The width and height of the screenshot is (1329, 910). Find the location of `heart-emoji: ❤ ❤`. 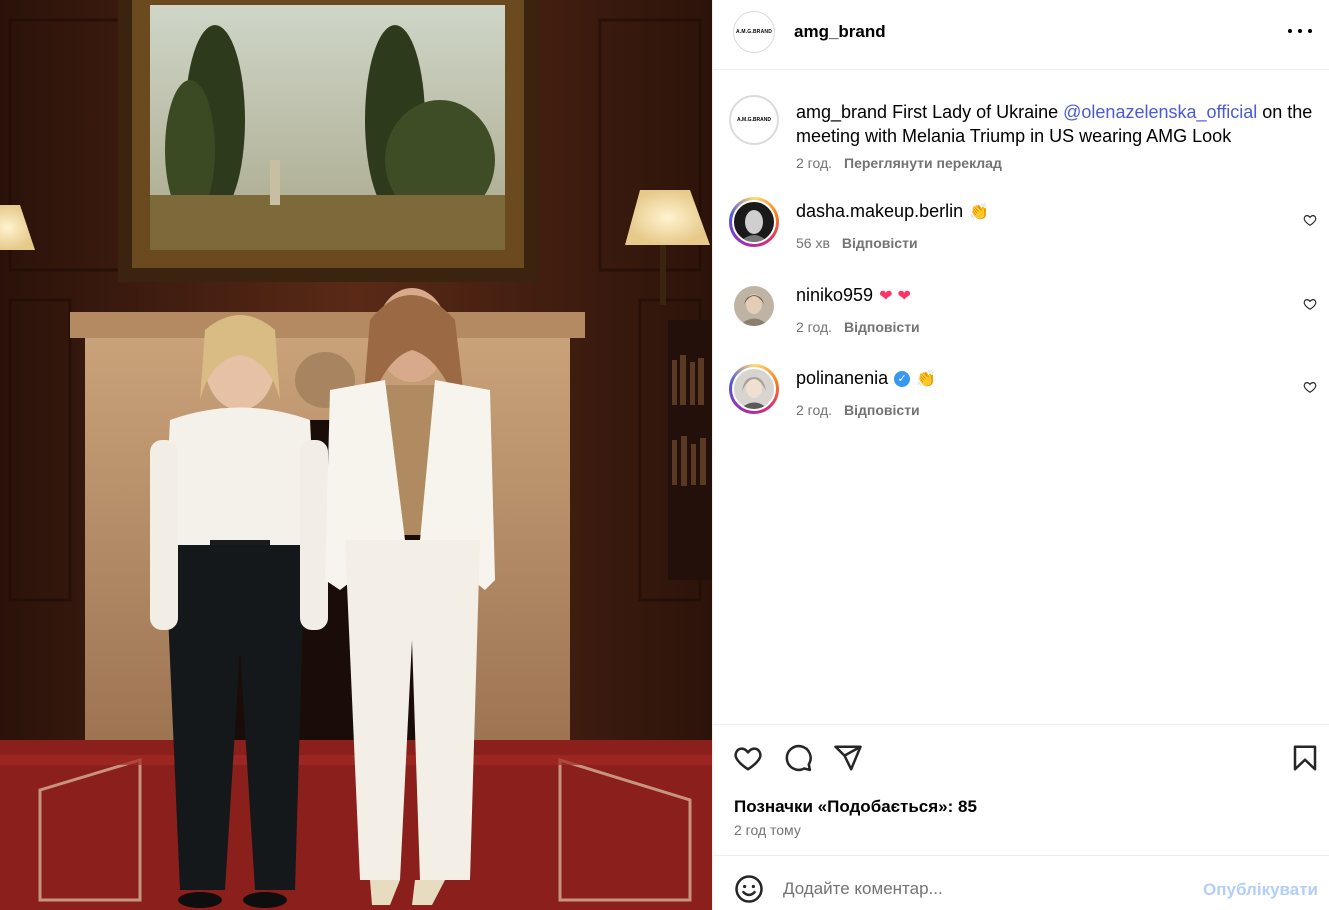

heart-emoji: ❤ ❤ is located at coordinates (895, 295).